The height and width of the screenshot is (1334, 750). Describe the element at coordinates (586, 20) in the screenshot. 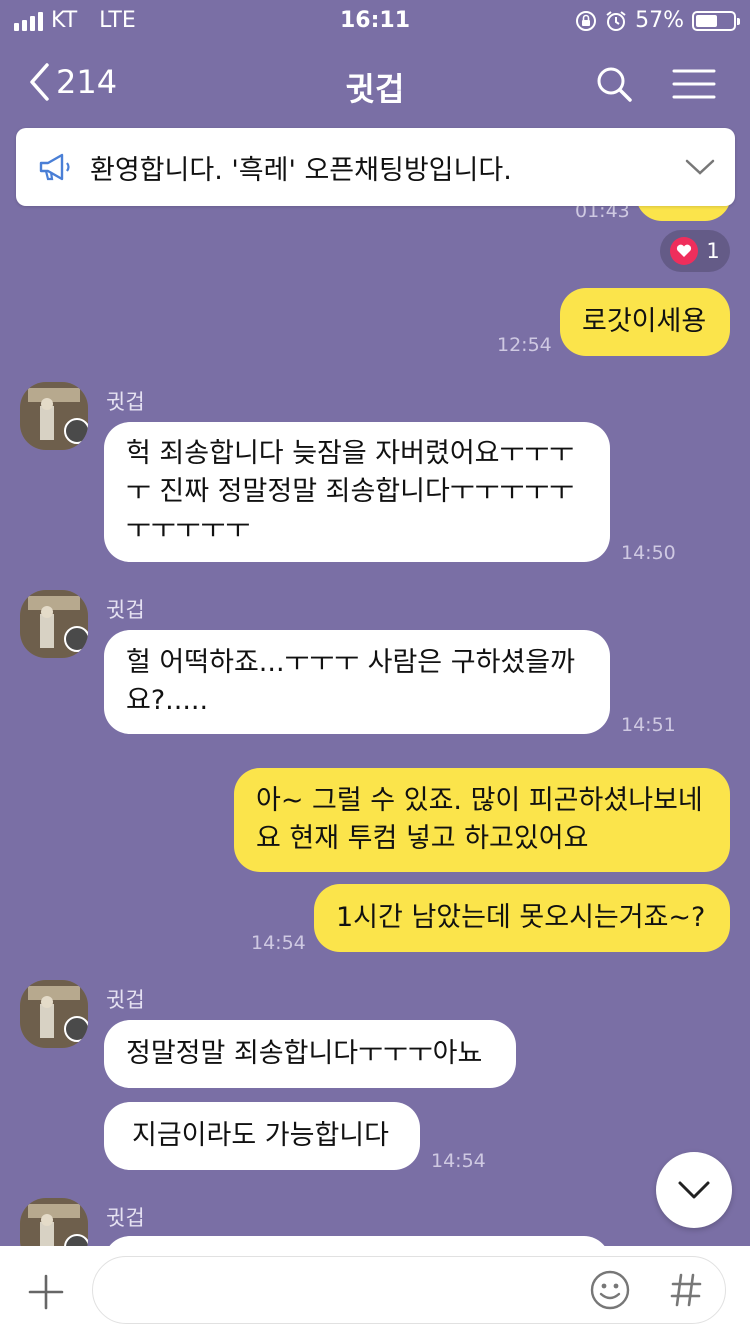

I see `rotation-lock-icon` at that location.